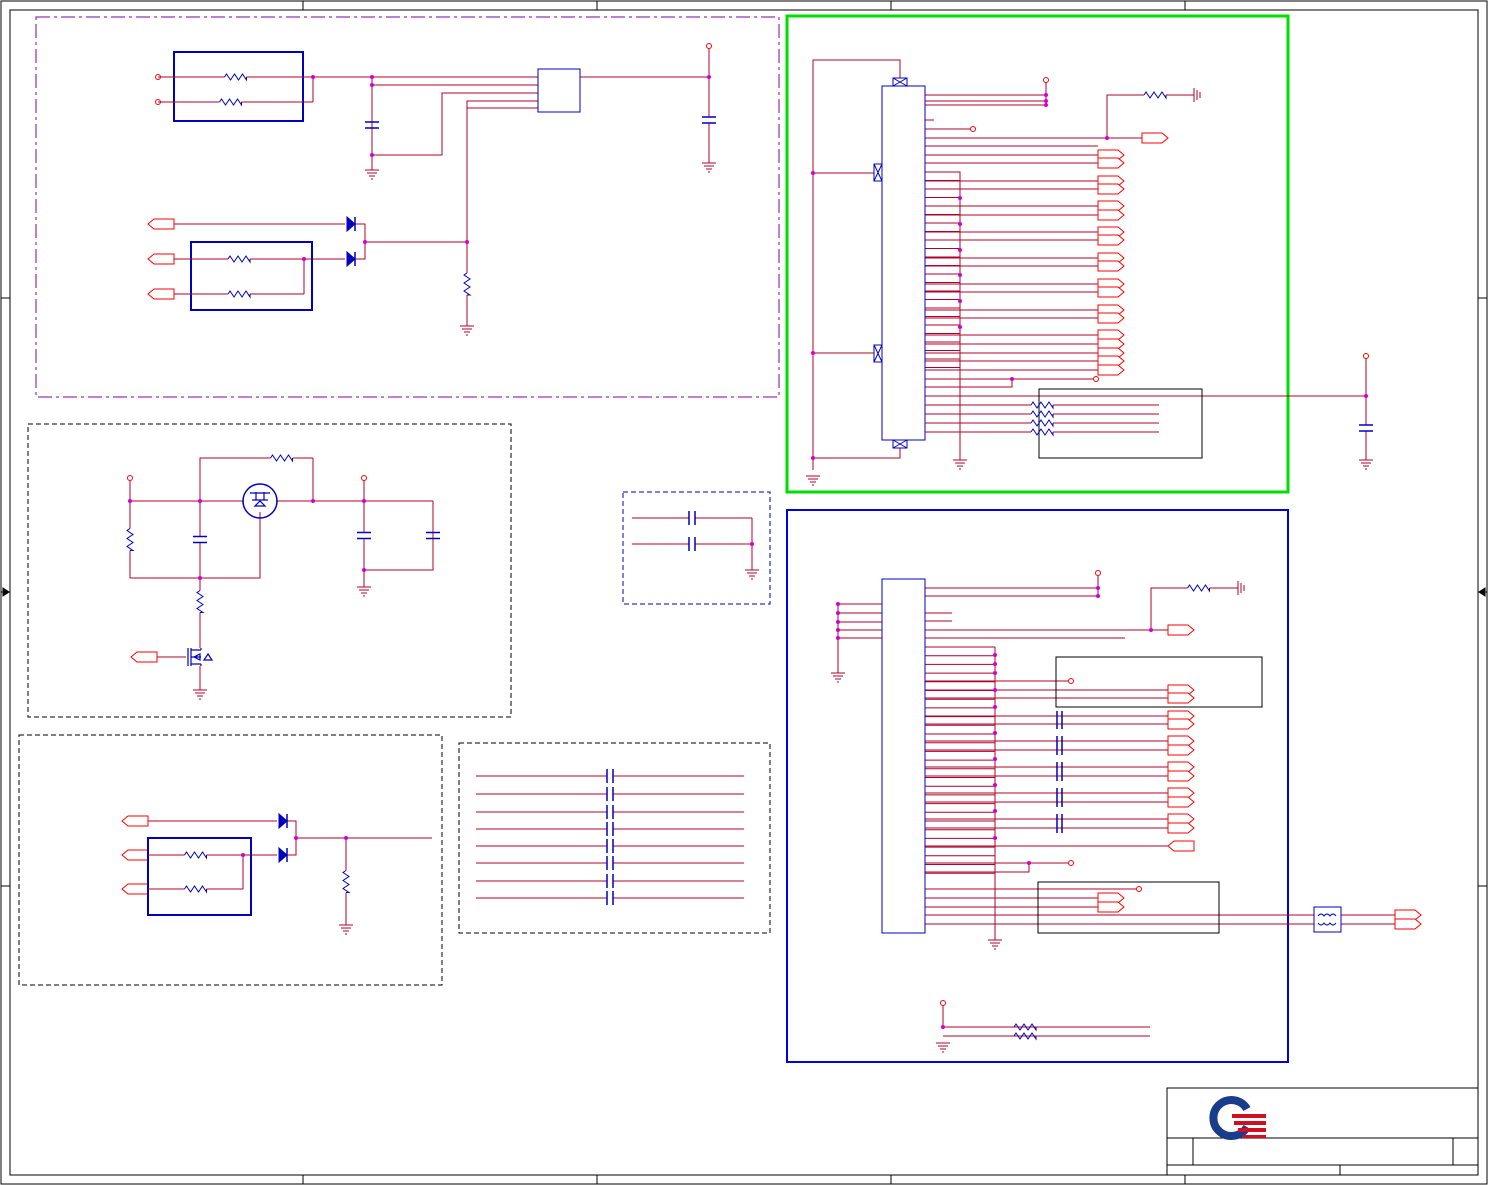 The image size is (1488, 1185). What do you see at coordinates (269, 570) in the screenshot?
I see `mosfet-switch-block` at bounding box center [269, 570].